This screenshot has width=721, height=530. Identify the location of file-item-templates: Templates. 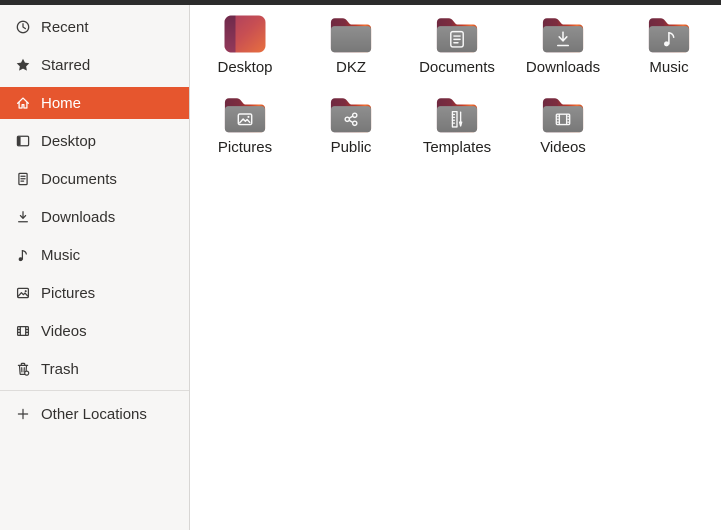
(457, 132).